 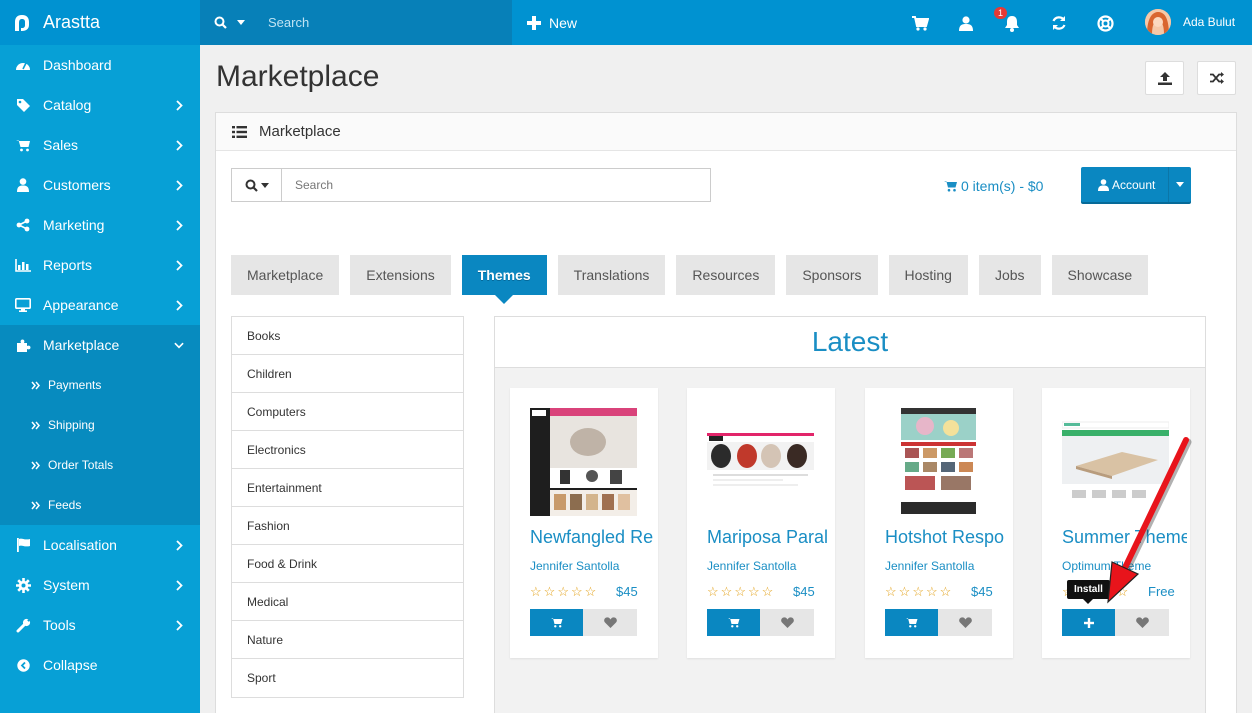 I want to click on panel-heading-label: Marketplace, so click(x=300, y=131).